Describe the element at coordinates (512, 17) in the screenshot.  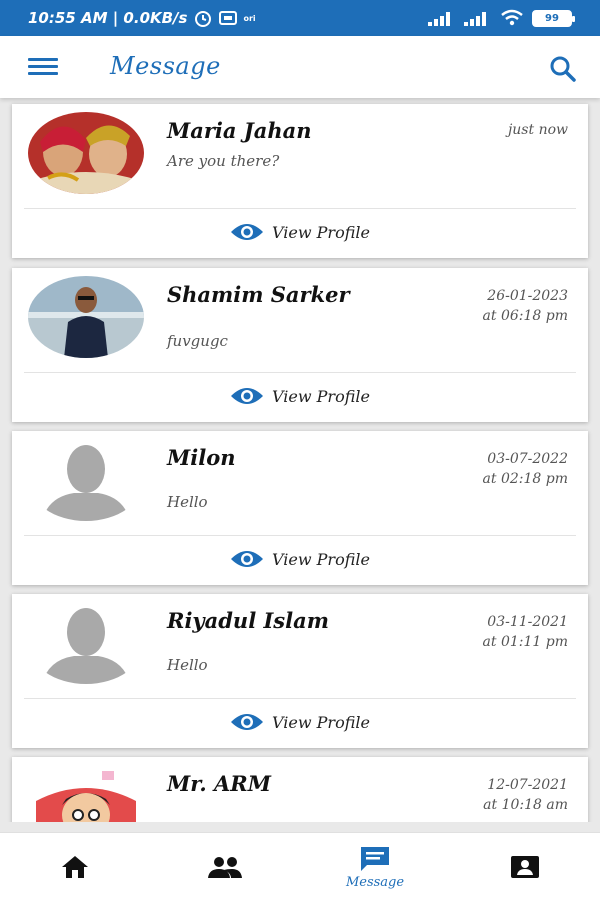
I see `wifi-icon` at that location.